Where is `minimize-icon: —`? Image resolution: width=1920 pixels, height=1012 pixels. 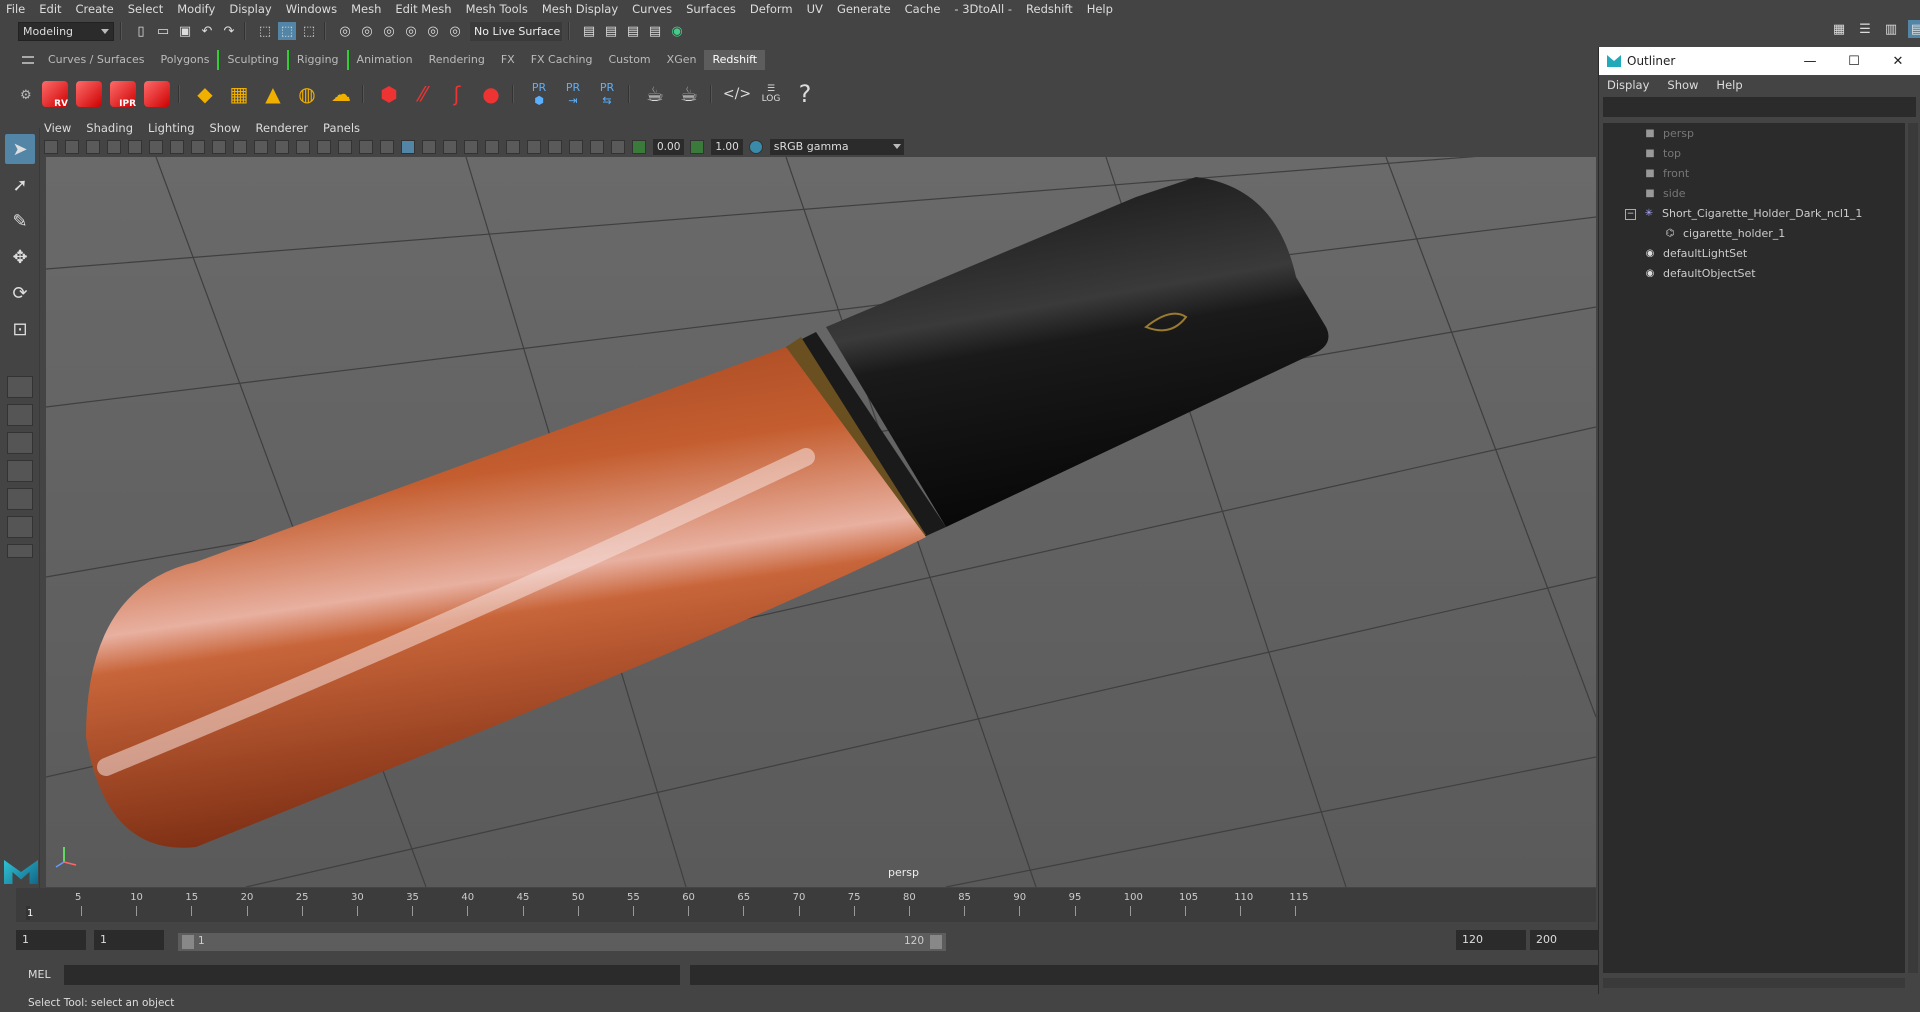 minimize-icon: — is located at coordinates (1810, 61).